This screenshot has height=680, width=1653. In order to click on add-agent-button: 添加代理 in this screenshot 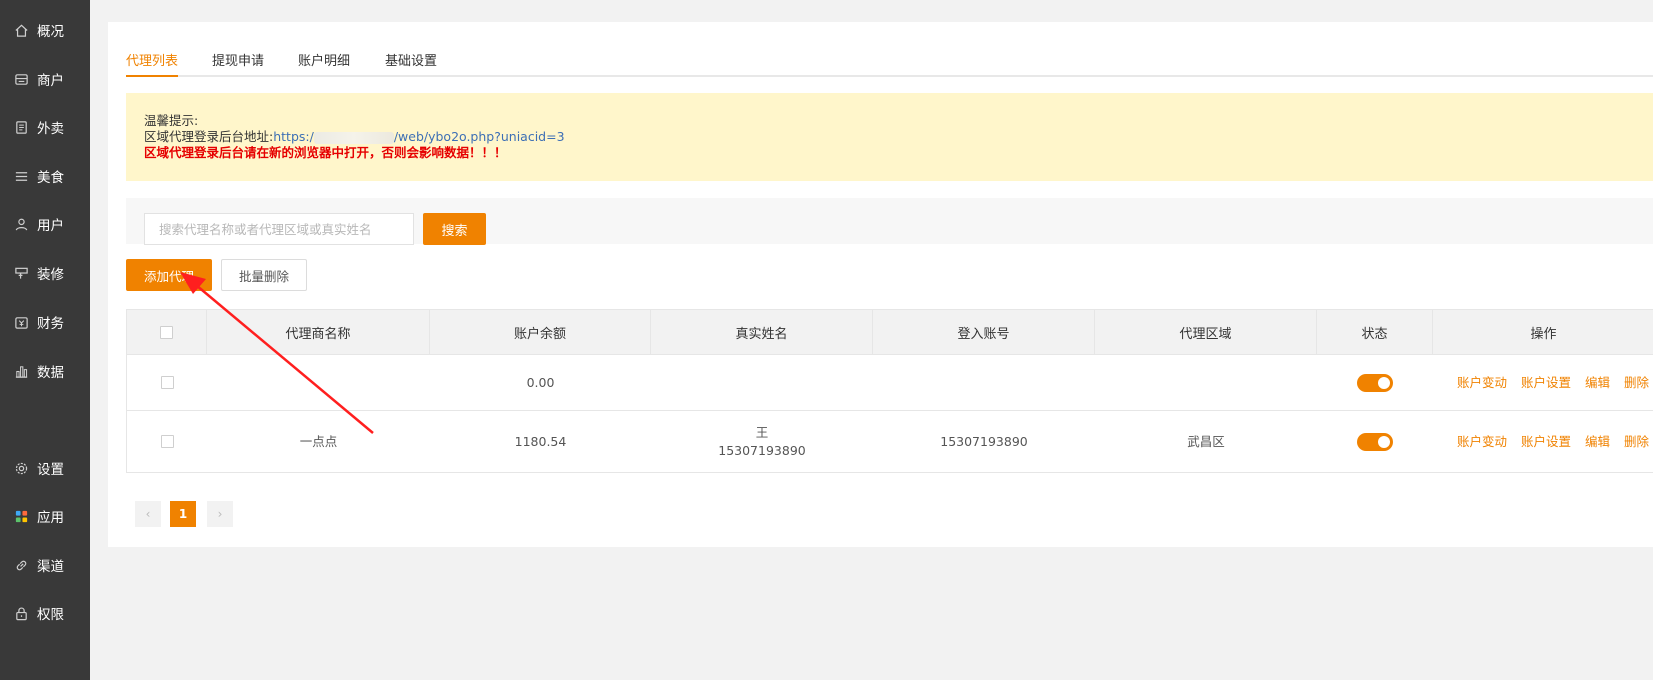, I will do `click(169, 275)`.